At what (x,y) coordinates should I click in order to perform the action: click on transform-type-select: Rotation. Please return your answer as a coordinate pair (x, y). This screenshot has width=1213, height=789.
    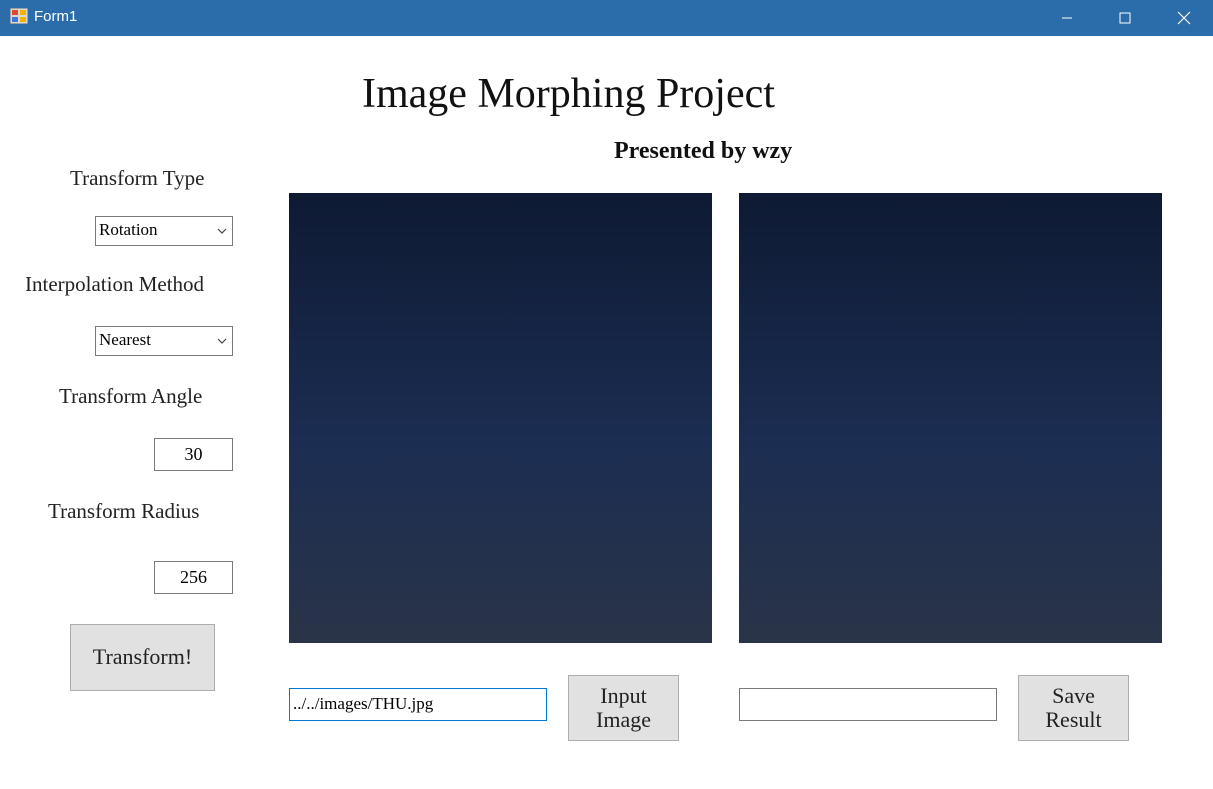
    Looking at the image, I should click on (164, 231).